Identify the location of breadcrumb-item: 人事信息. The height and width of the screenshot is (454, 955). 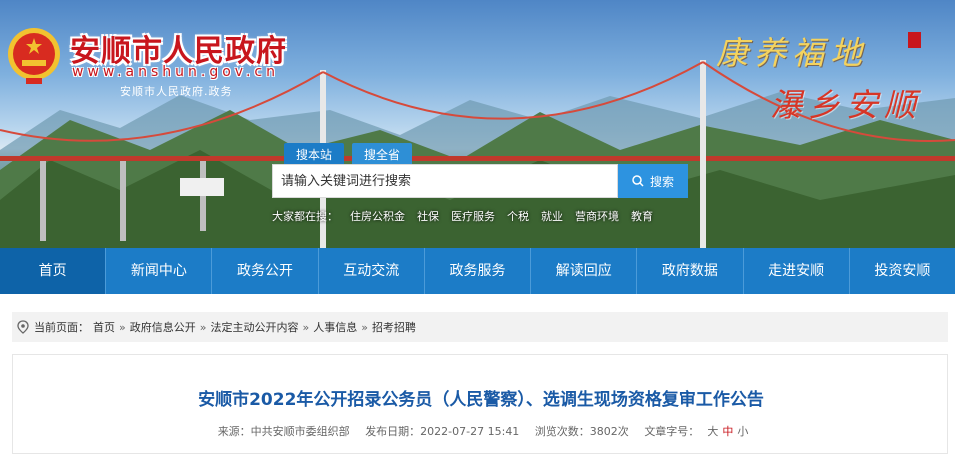
(335, 327).